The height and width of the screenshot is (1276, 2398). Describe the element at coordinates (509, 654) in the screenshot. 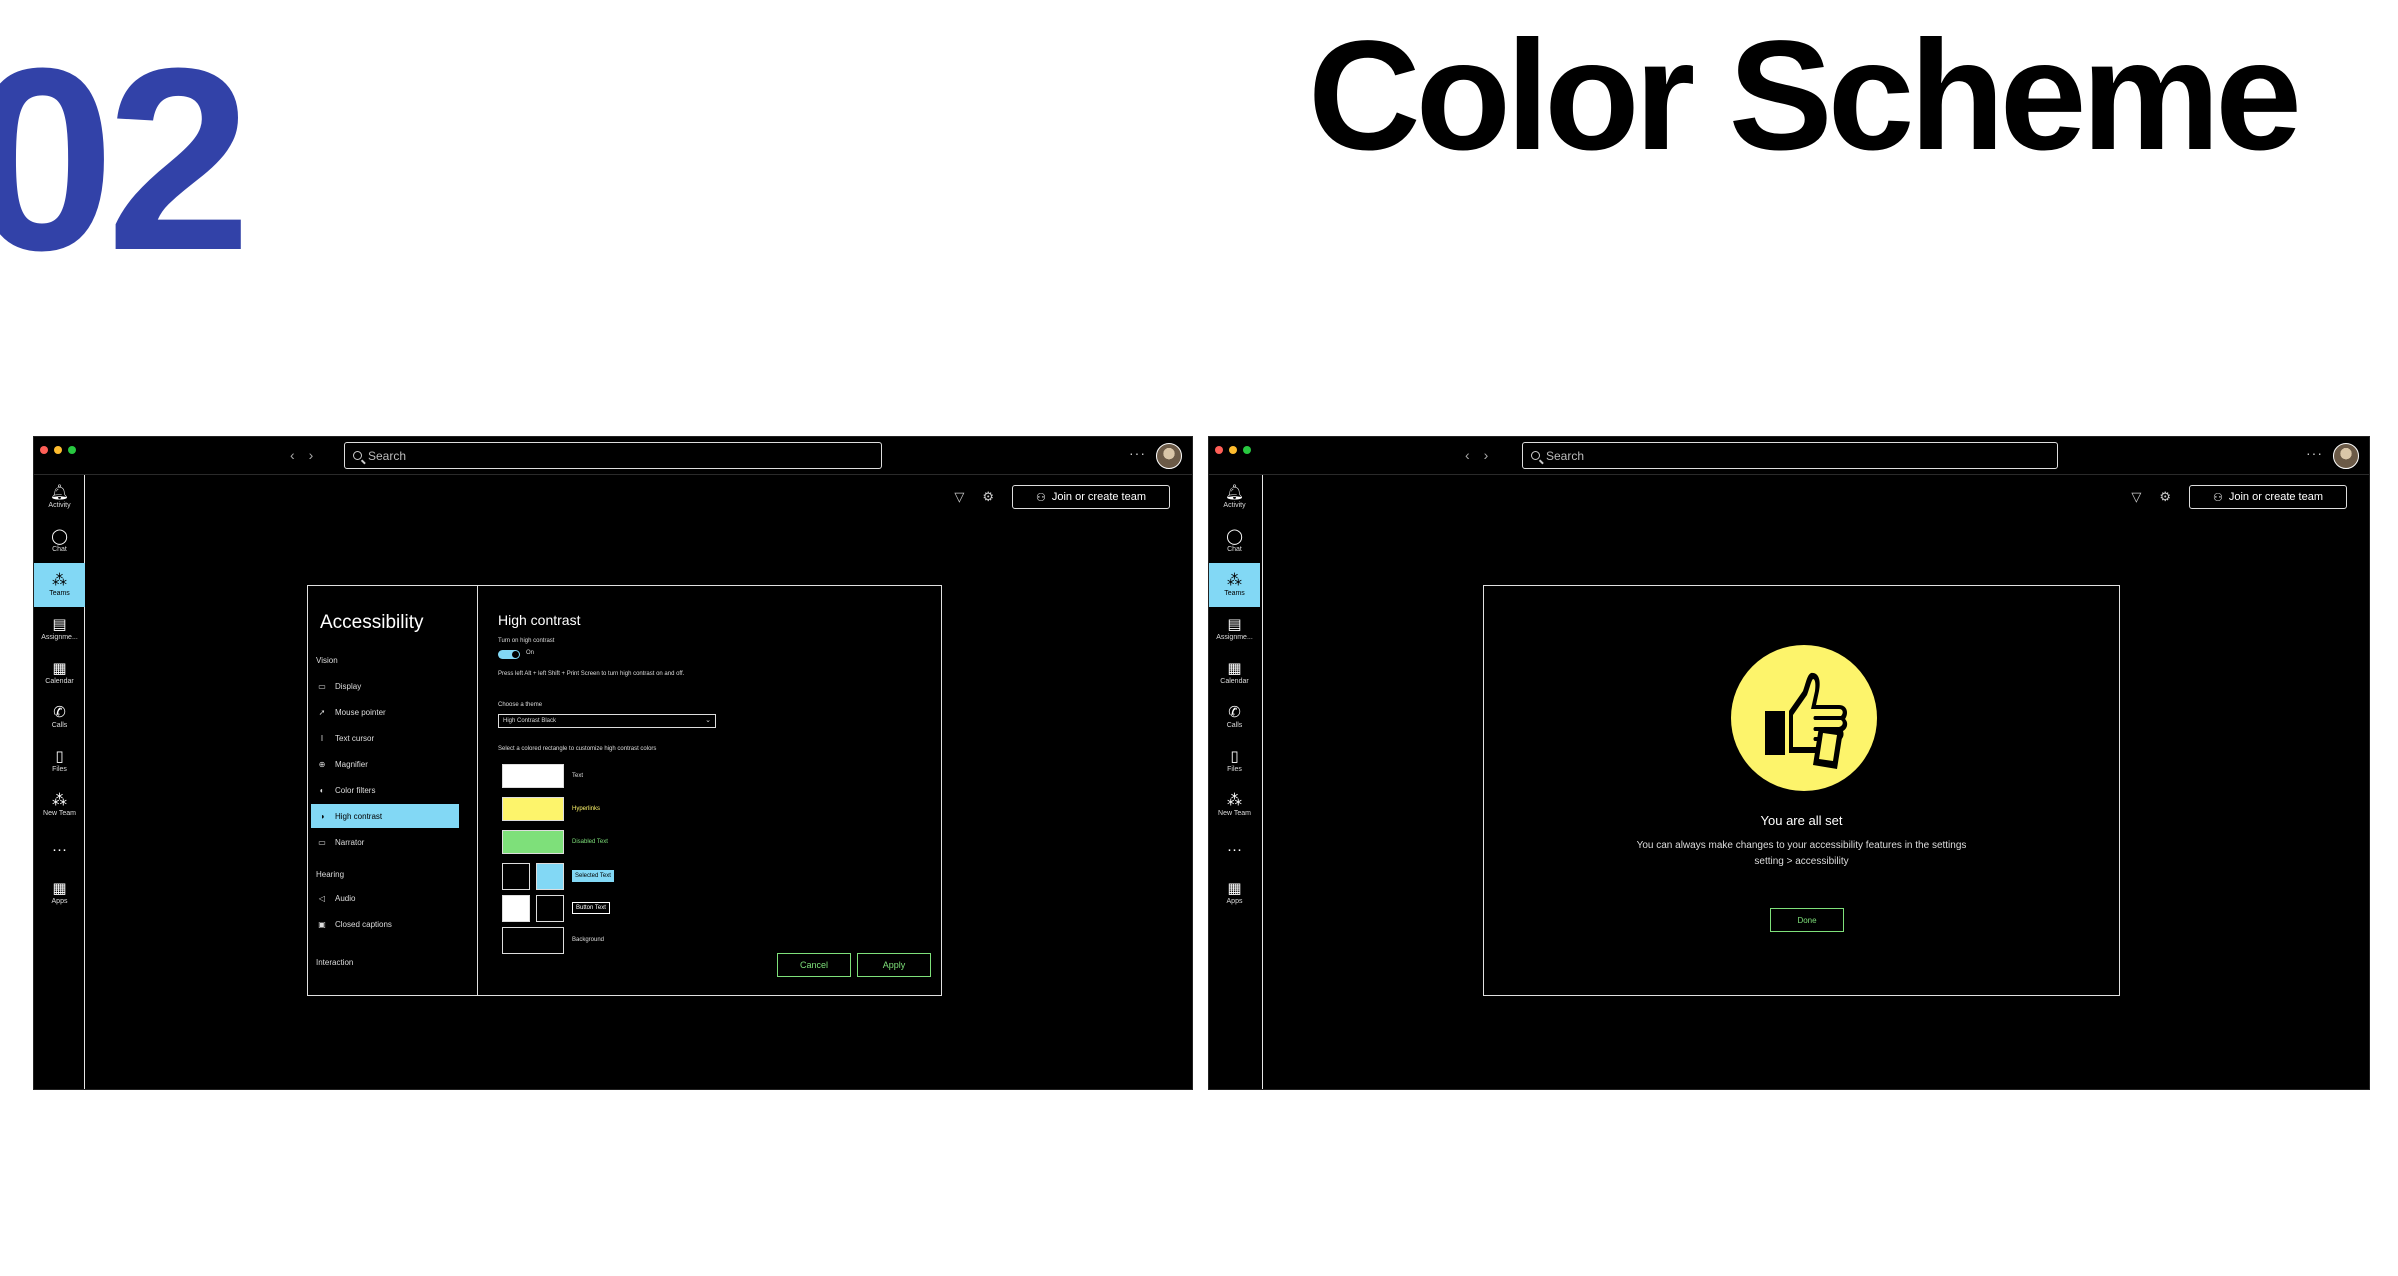

I see `high-contrast-toggle` at that location.